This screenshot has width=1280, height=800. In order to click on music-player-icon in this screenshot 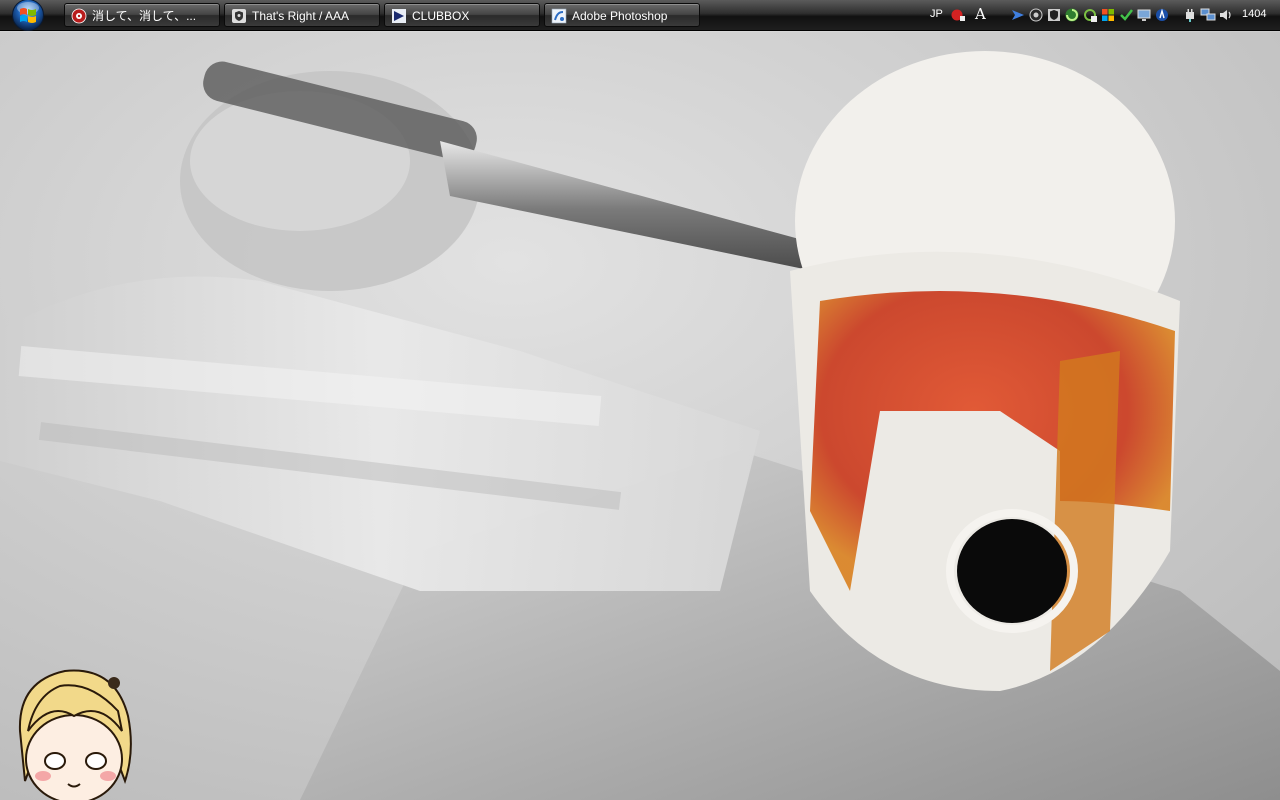, I will do `click(79, 16)`.